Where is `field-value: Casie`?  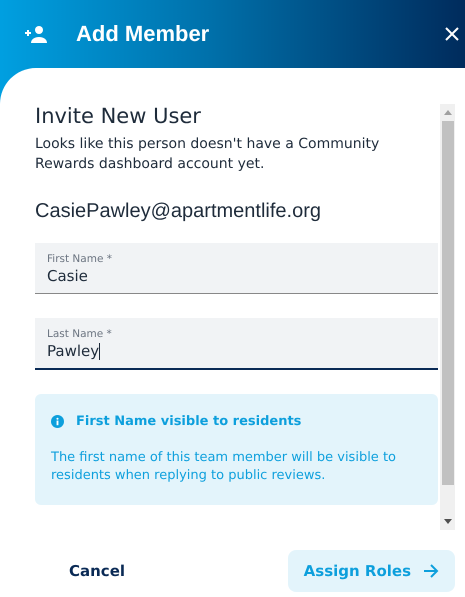
field-value: Casie is located at coordinates (68, 276).